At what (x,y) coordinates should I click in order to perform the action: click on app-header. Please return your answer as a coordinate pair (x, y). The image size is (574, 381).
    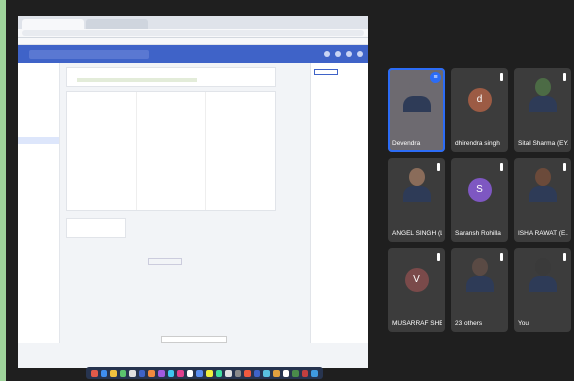
    Looking at the image, I should click on (193, 54).